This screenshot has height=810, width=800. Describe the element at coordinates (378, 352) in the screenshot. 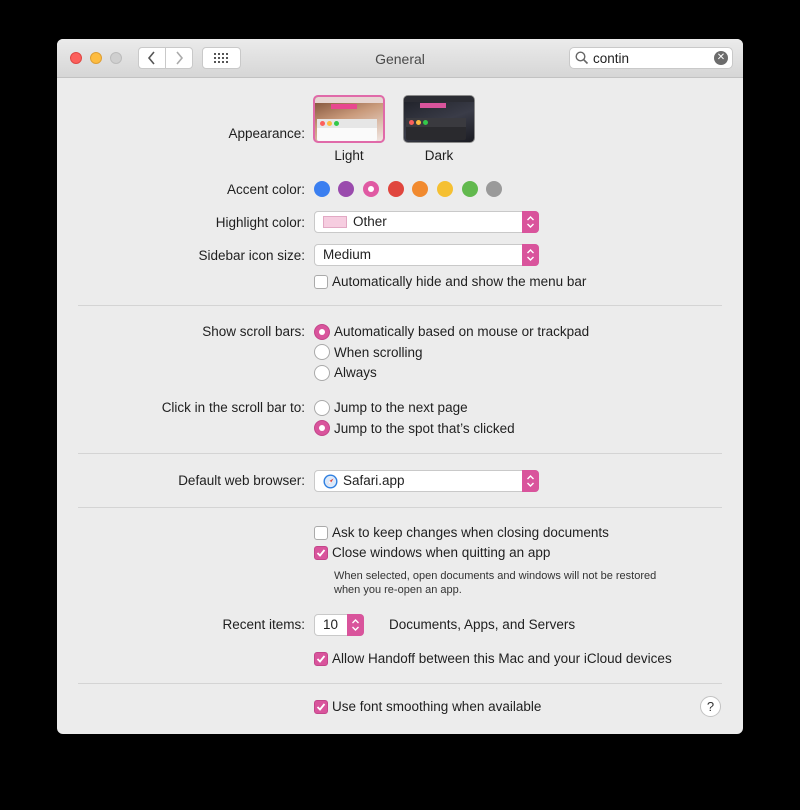

I see `scroll-bars-when-scrolling-label: When scrolling` at that location.